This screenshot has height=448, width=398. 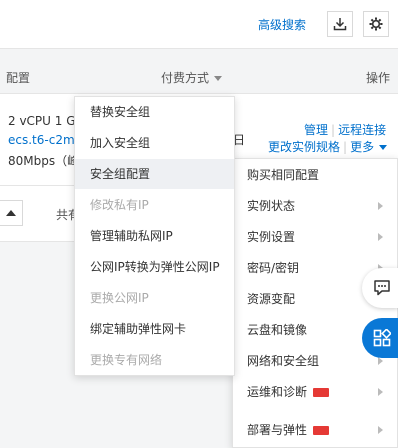 I want to click on toolbar: 高级搜索, so click(x=199, y=24).